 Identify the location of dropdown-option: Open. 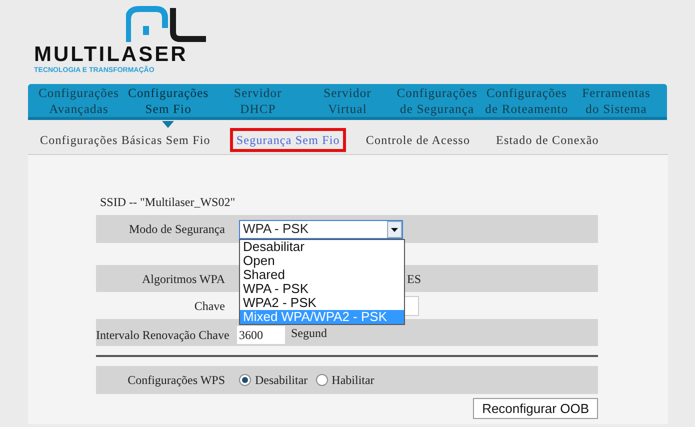
(322, 261).